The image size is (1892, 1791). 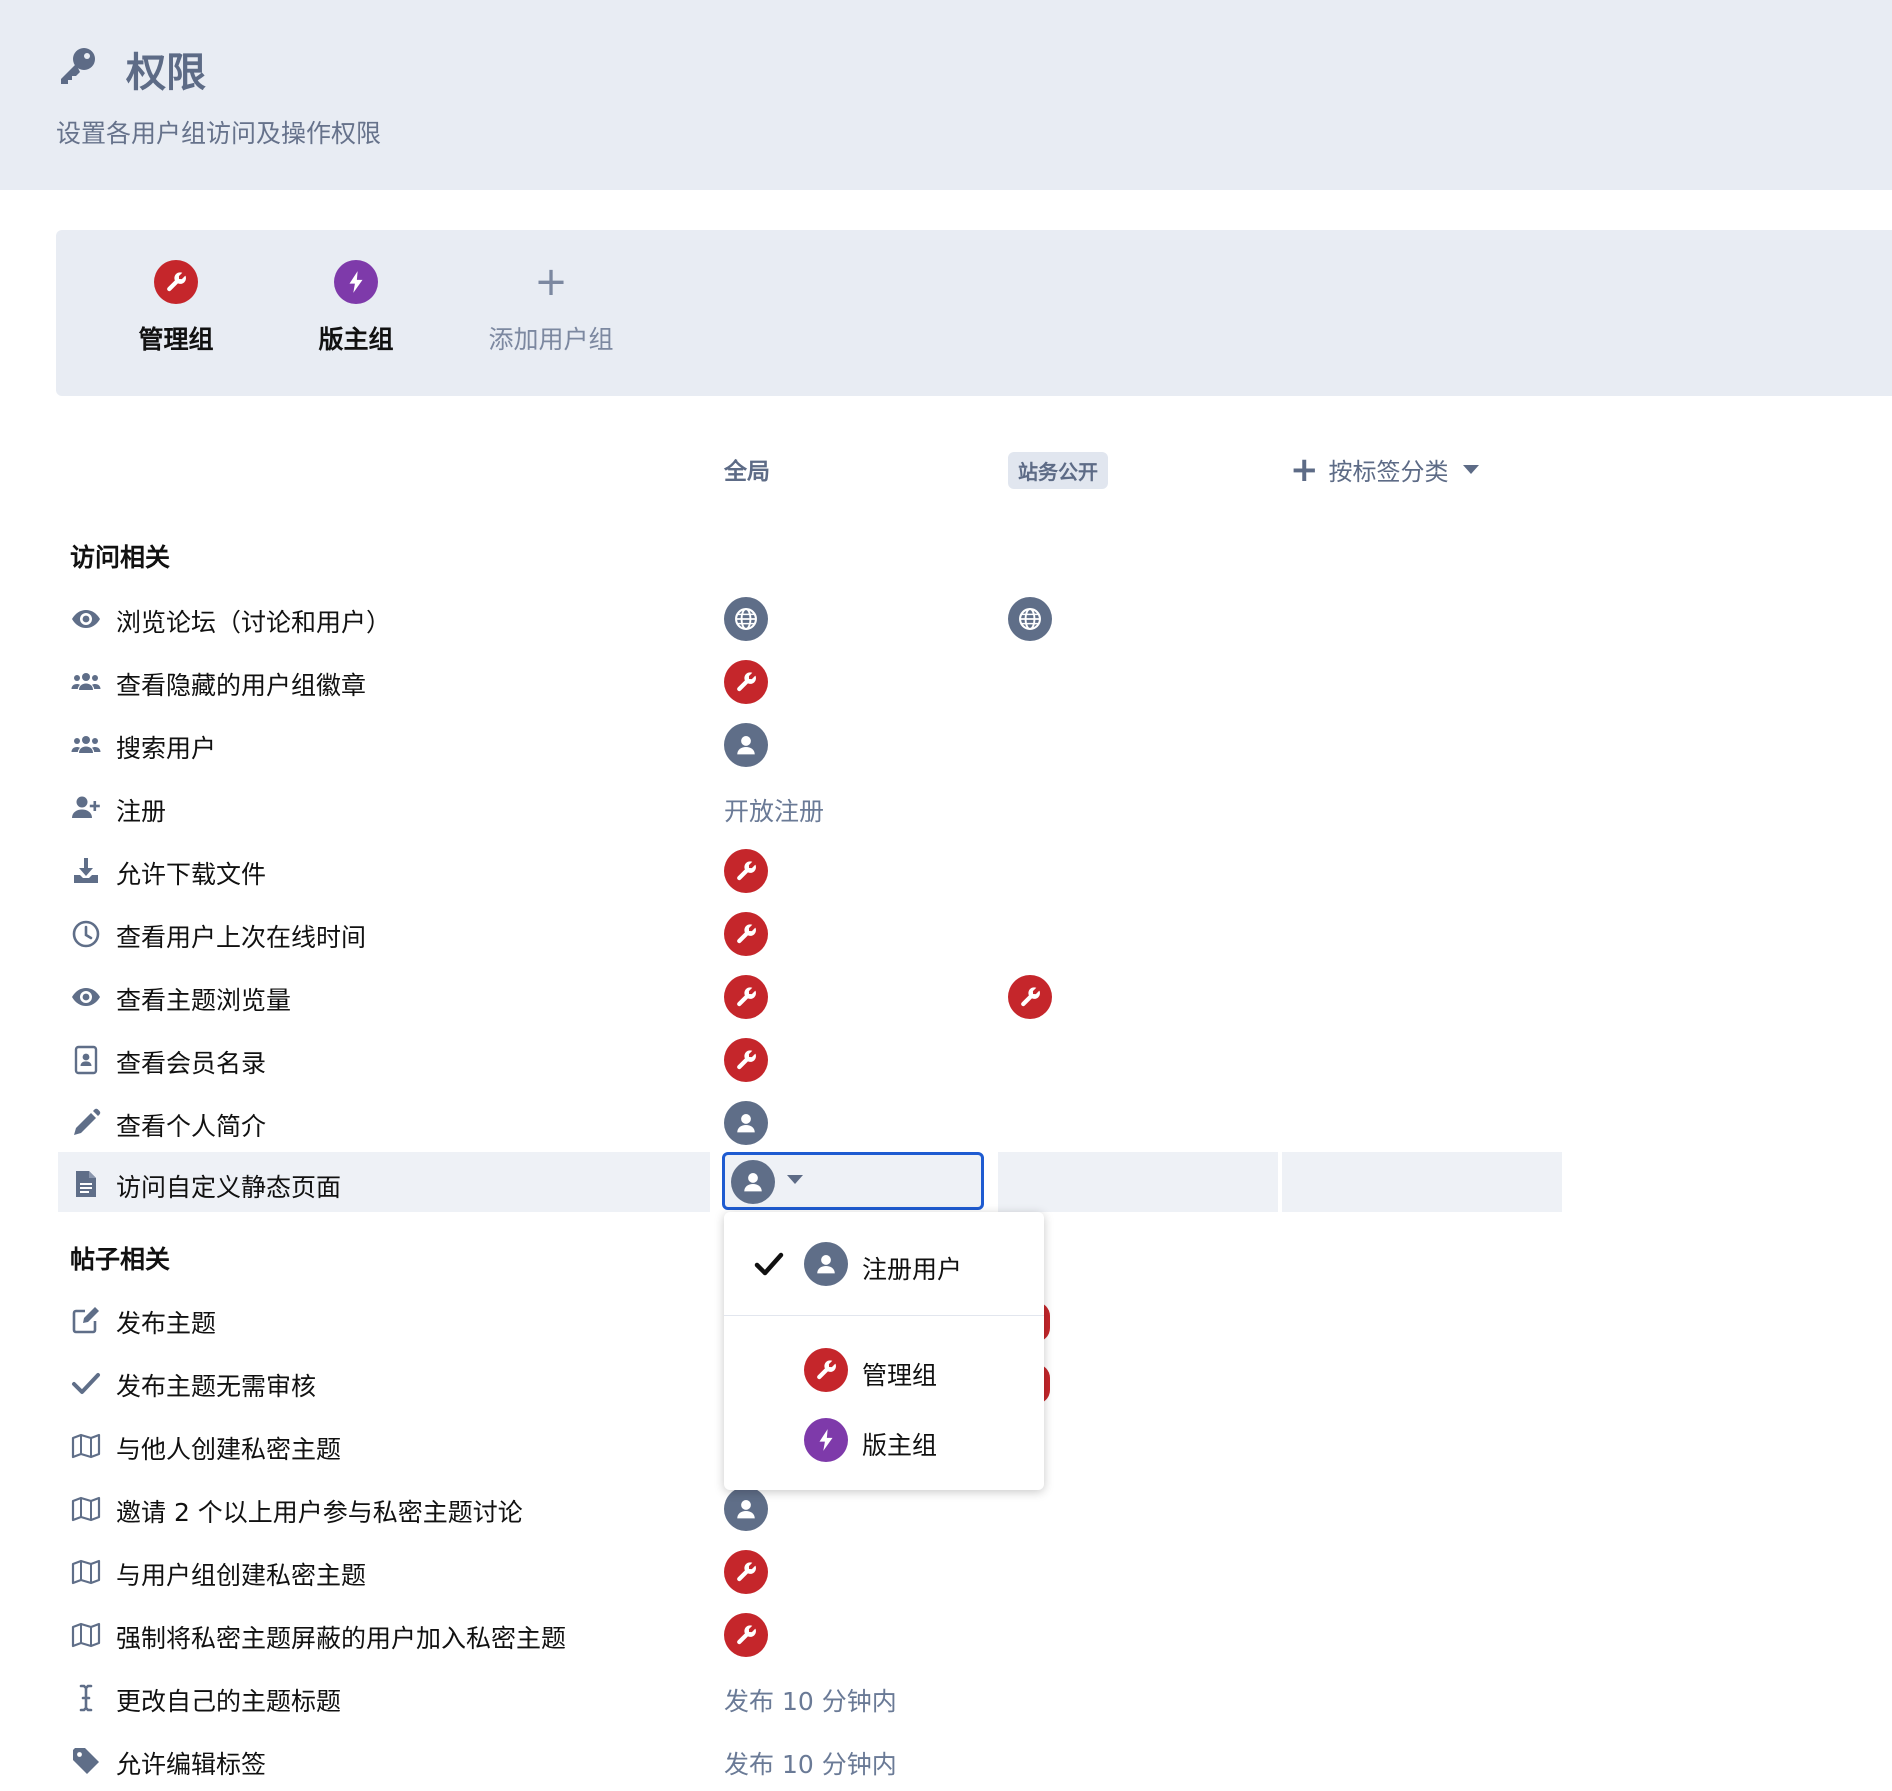 I want to click on column-global: 全局, so click(x=747, y=472).